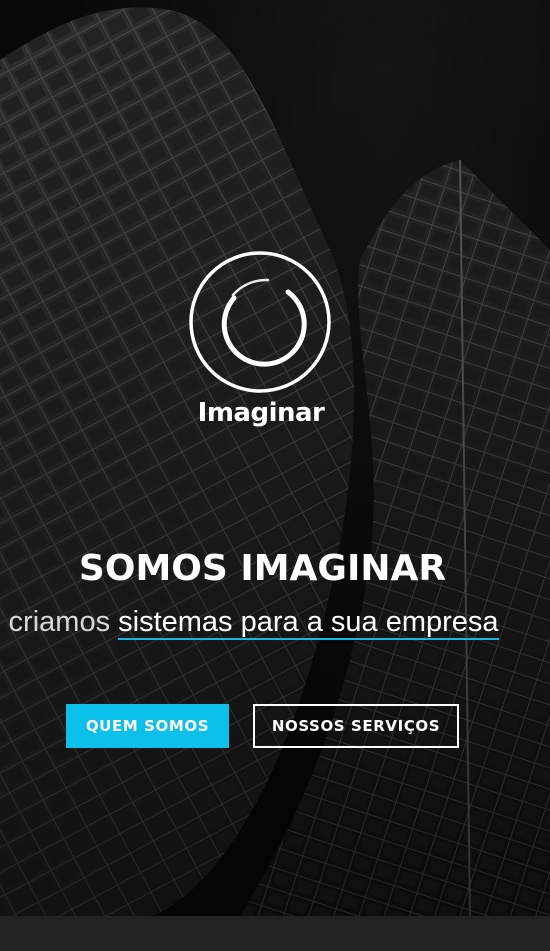 This screenshot has height=951, width=550. What do you see at coordinates (55, 622) in the screenshot?
I see `tagline-prefix: s criamos` at bounding box center [55, 622].